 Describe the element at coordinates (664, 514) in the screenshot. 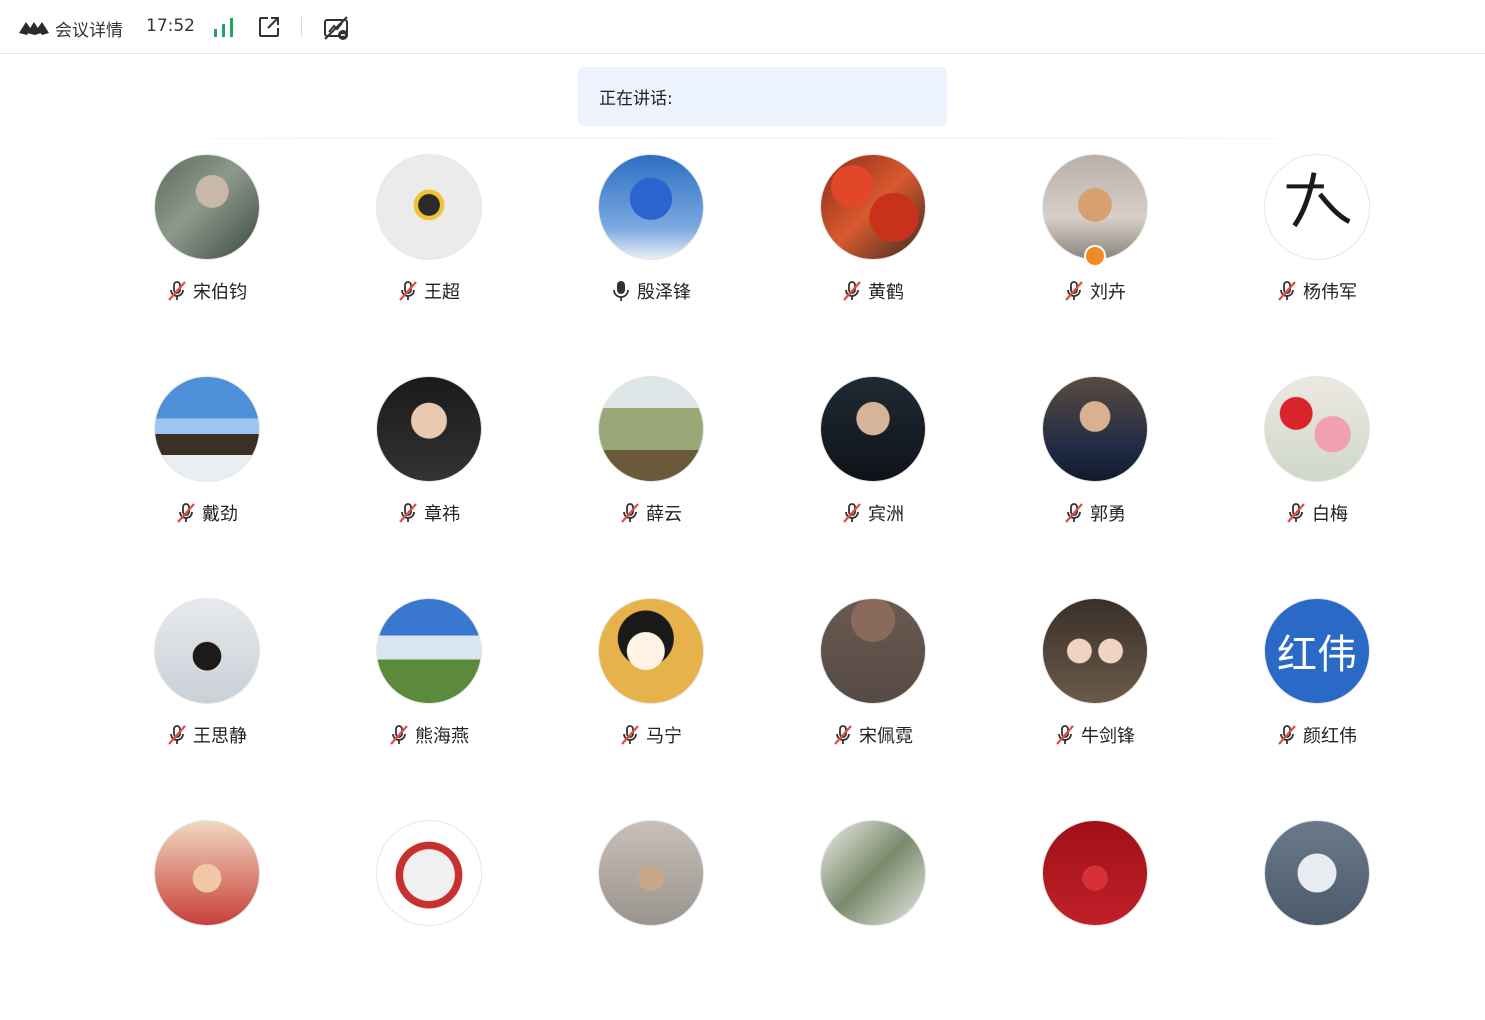

I see `participant-name: 薛云` at that location.